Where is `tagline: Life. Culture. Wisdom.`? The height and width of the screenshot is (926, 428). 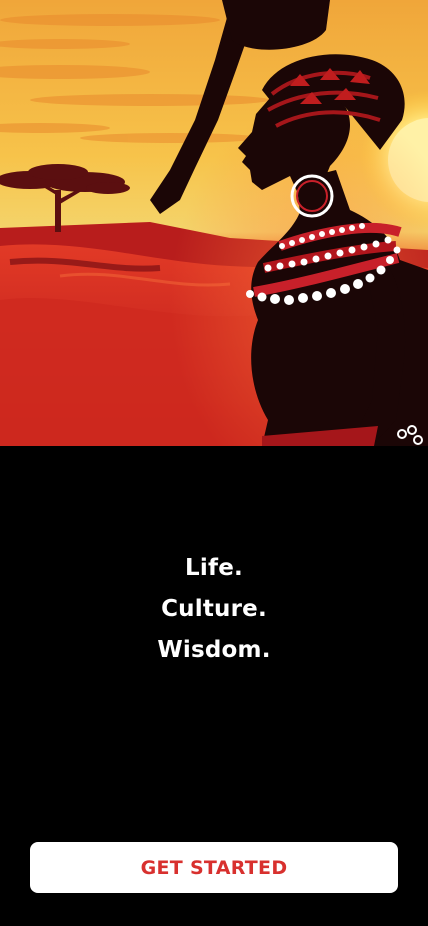 tagline: Life. Culture. Wisdom. is located at coordinates (214, 609).